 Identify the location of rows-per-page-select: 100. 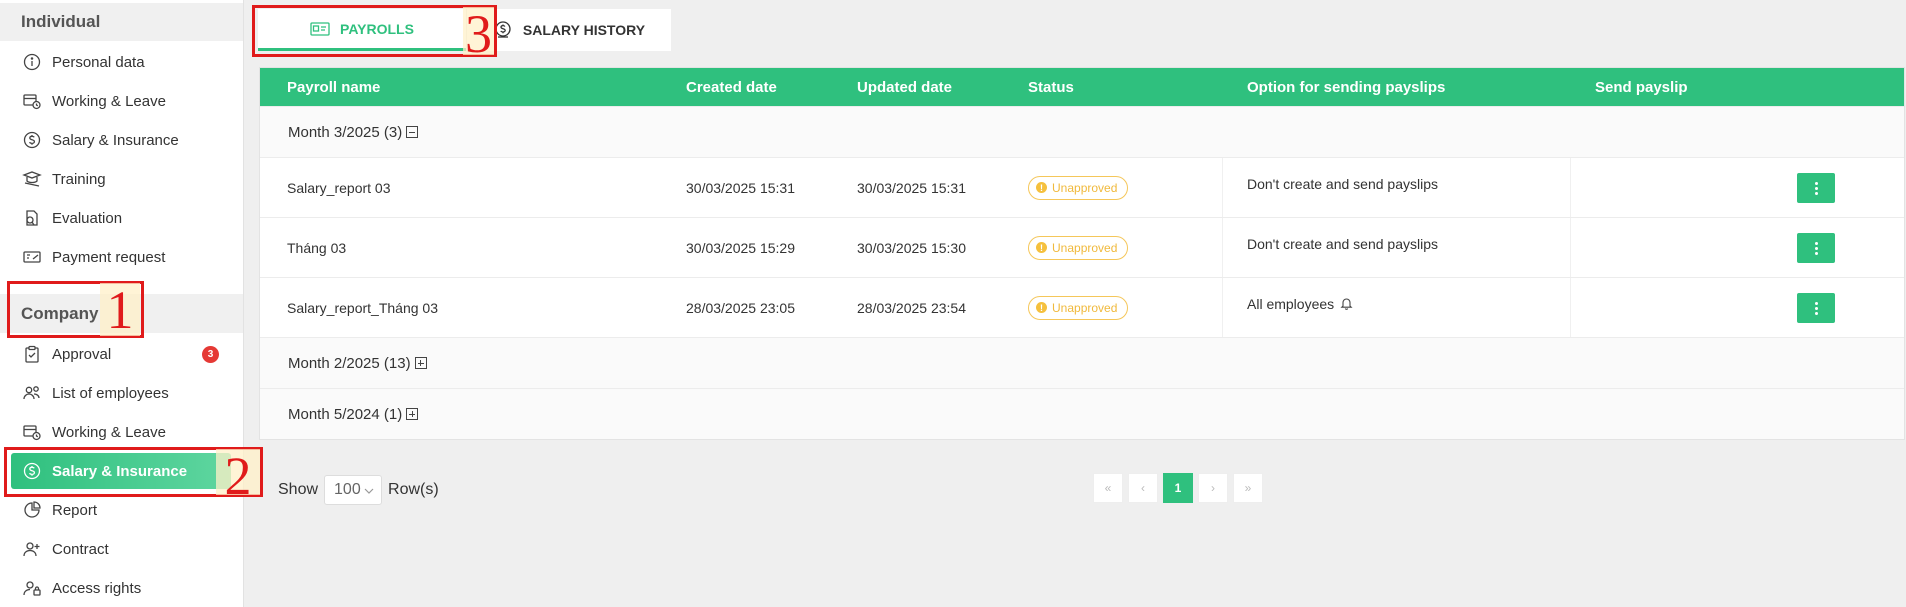
(353, 490).